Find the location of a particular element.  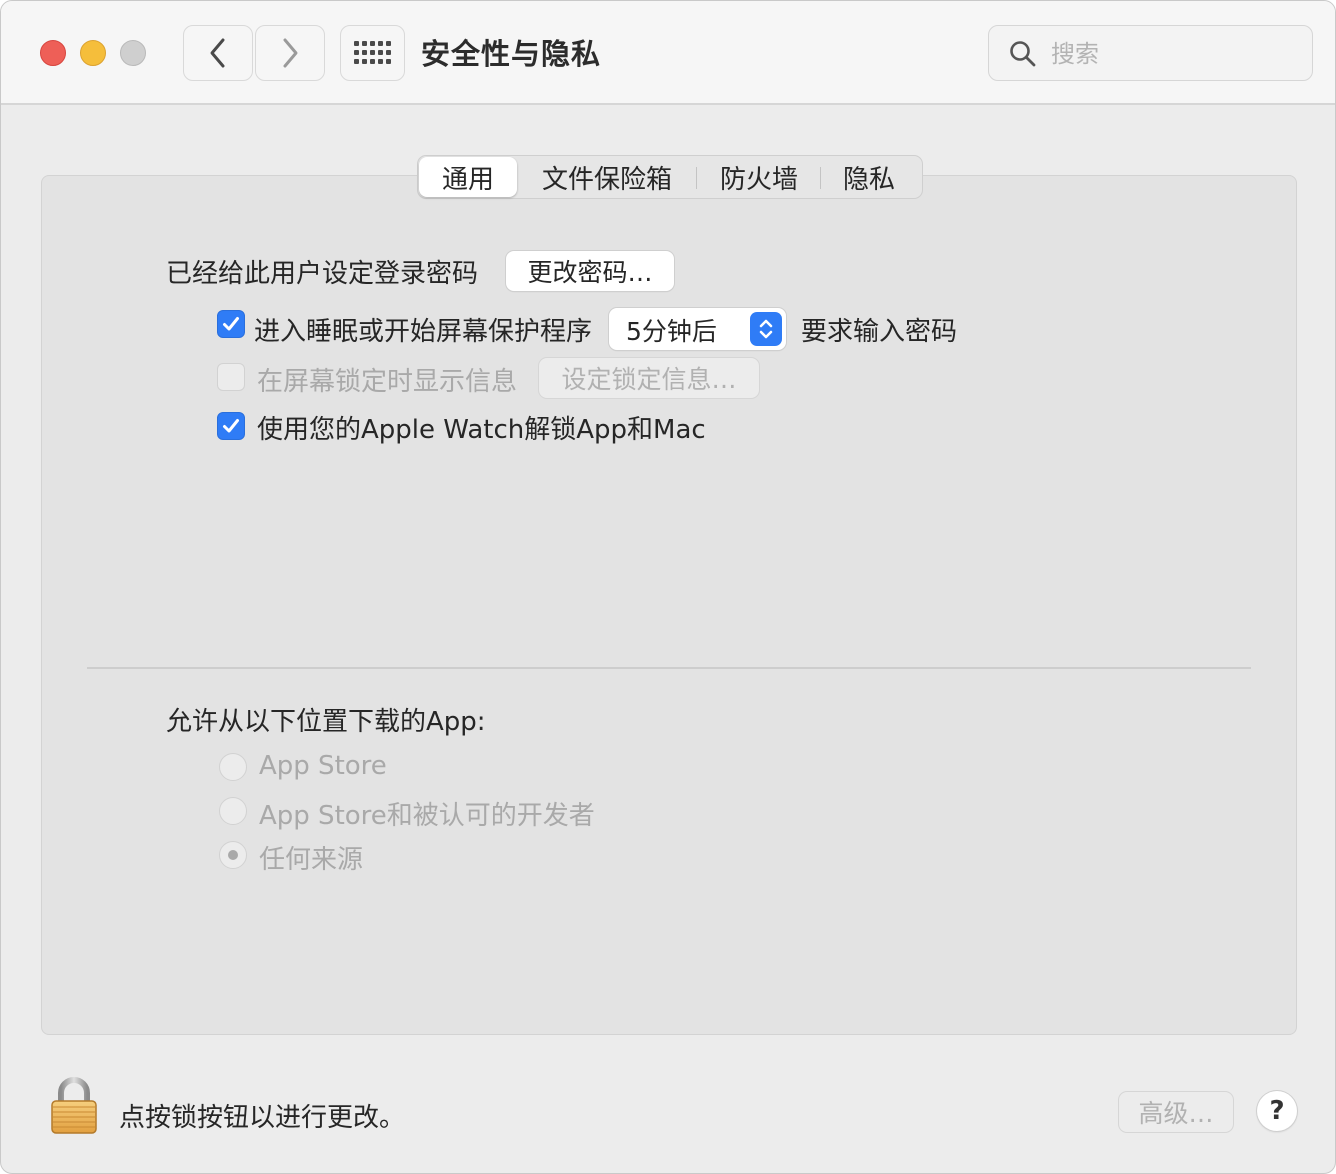

lock-message-checkbox is located at coordinates (231, 377).